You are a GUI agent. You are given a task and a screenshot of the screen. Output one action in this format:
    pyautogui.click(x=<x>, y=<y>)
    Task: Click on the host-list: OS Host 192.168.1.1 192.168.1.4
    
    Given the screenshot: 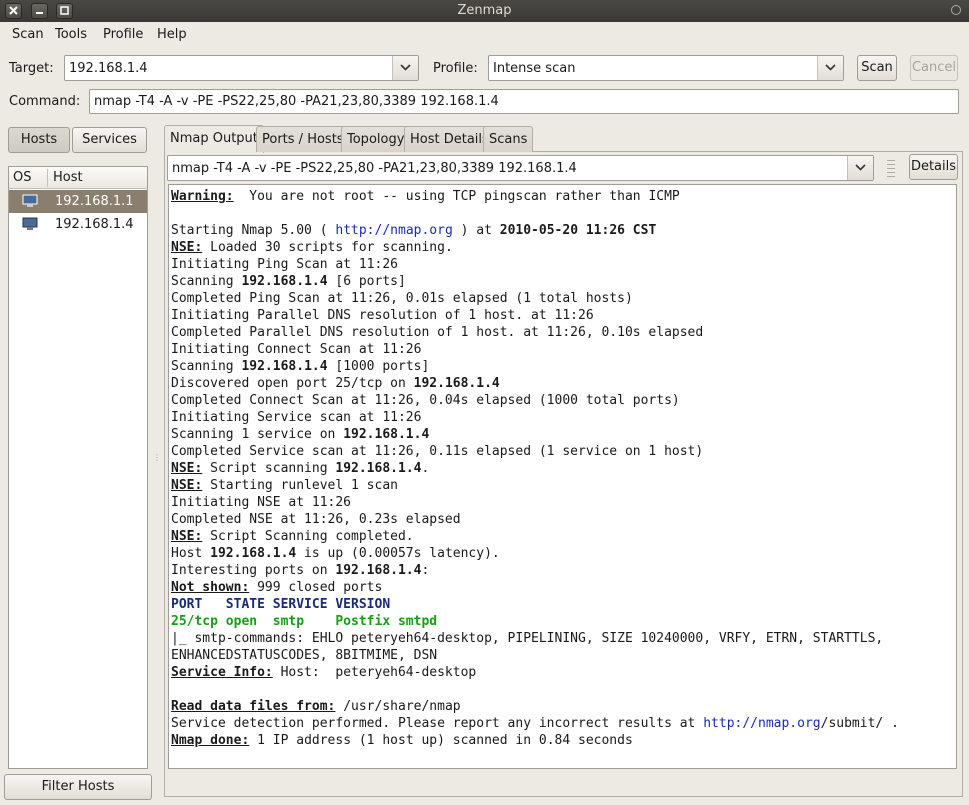 What is the action you would take?
    pyautogui.click(x=78, y=467)
    